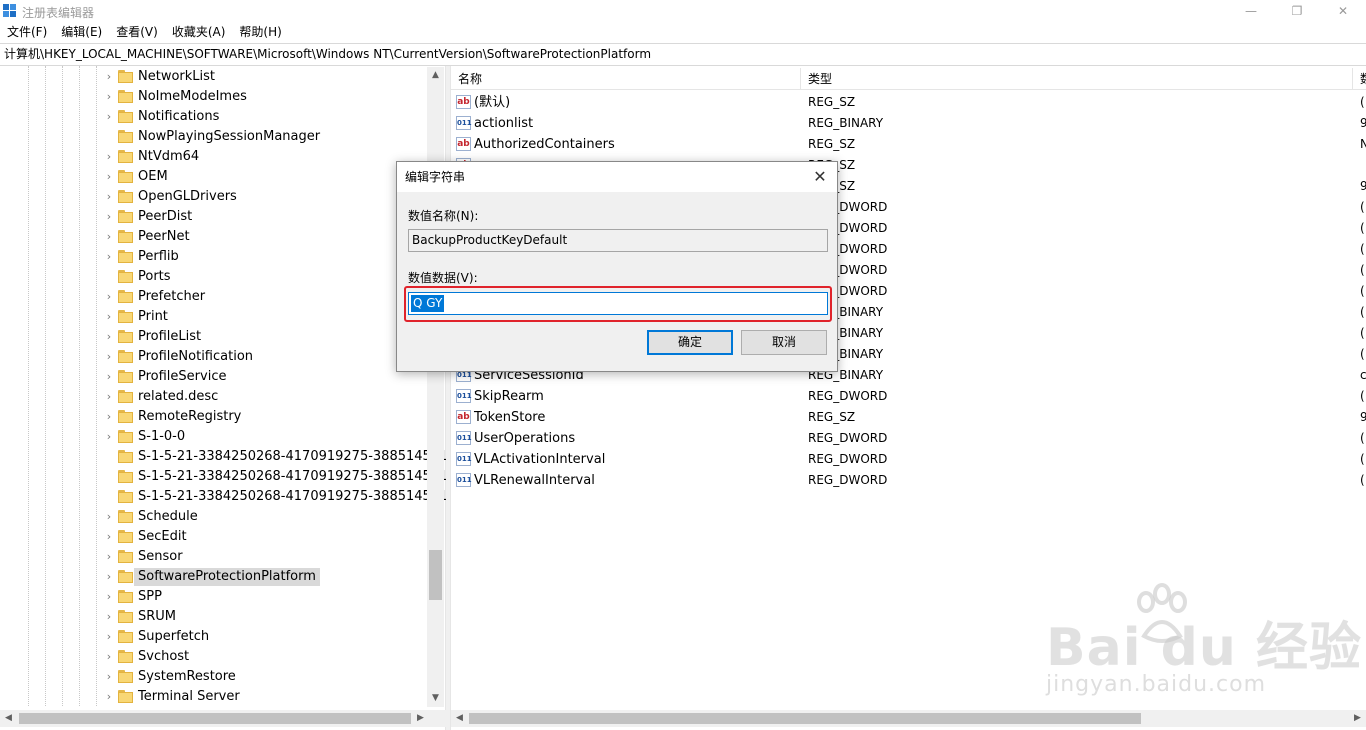  Describe the element at coordinates (909, 123) in the screenshot. I see `value-row: 011 actionlist REG_BINARY 9` at that location.